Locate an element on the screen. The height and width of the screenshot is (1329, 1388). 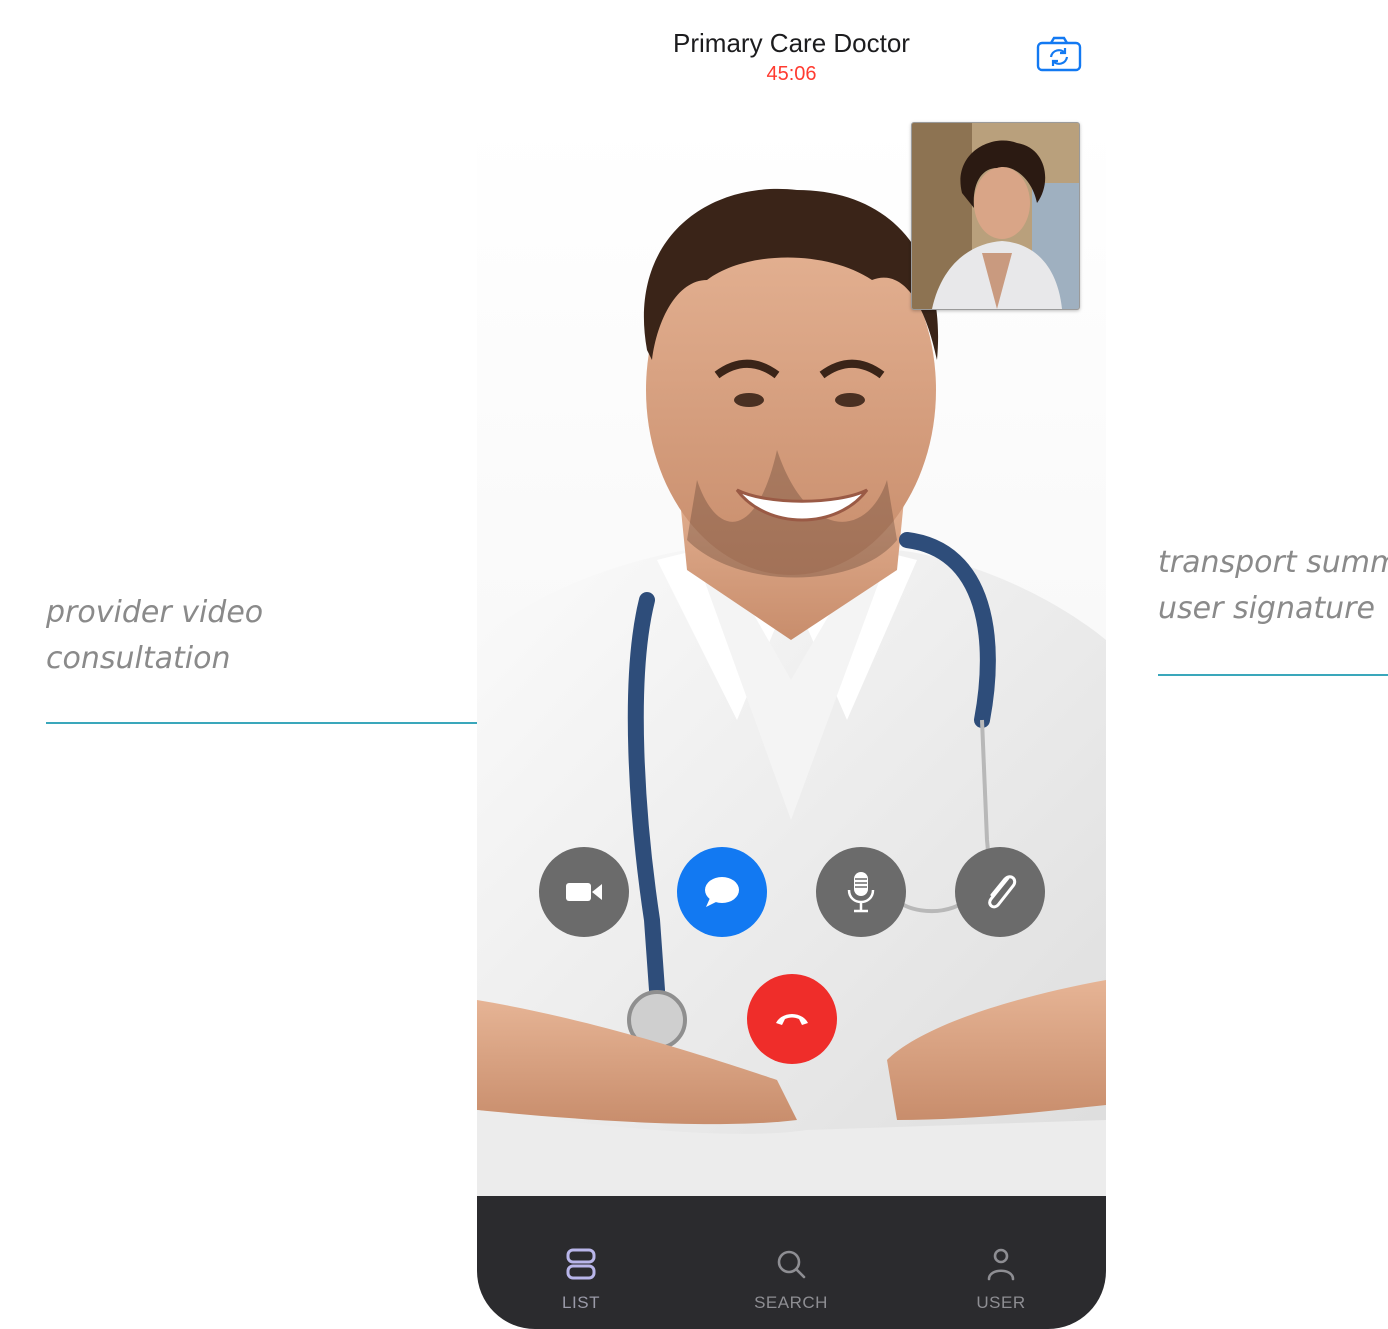
attach-file-button is located at coordinates (1000, 892).